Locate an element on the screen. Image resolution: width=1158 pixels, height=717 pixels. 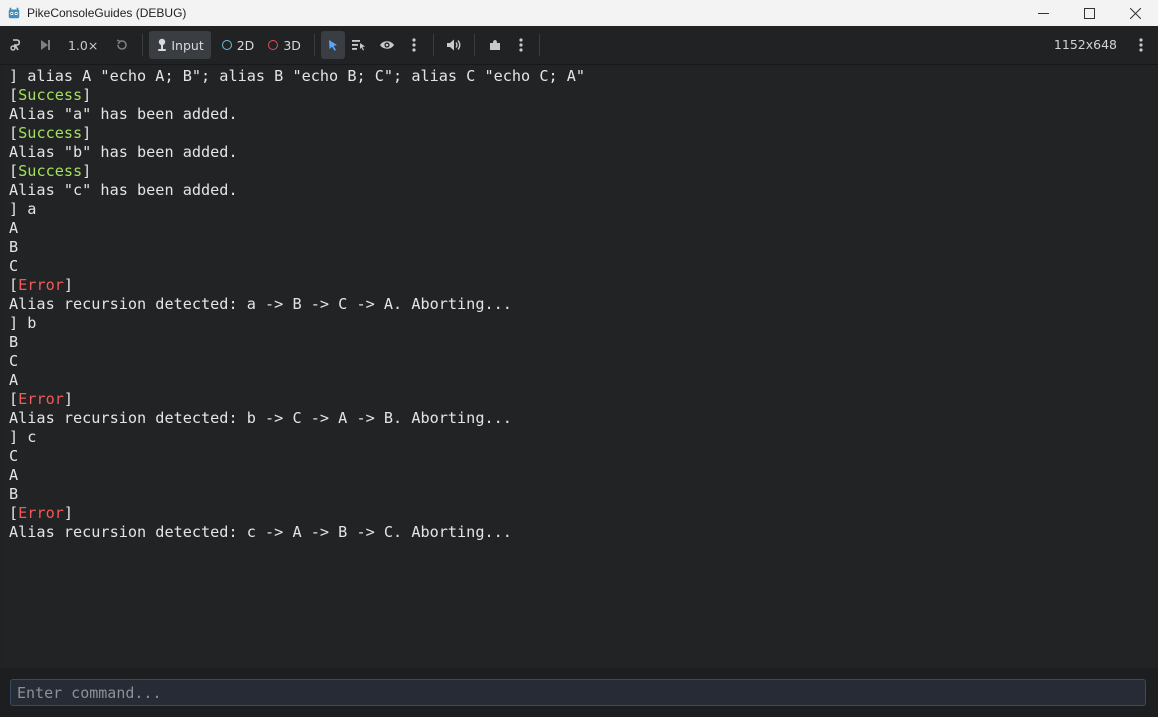
input-mode-button: Input is located at coordinates (180, 45).